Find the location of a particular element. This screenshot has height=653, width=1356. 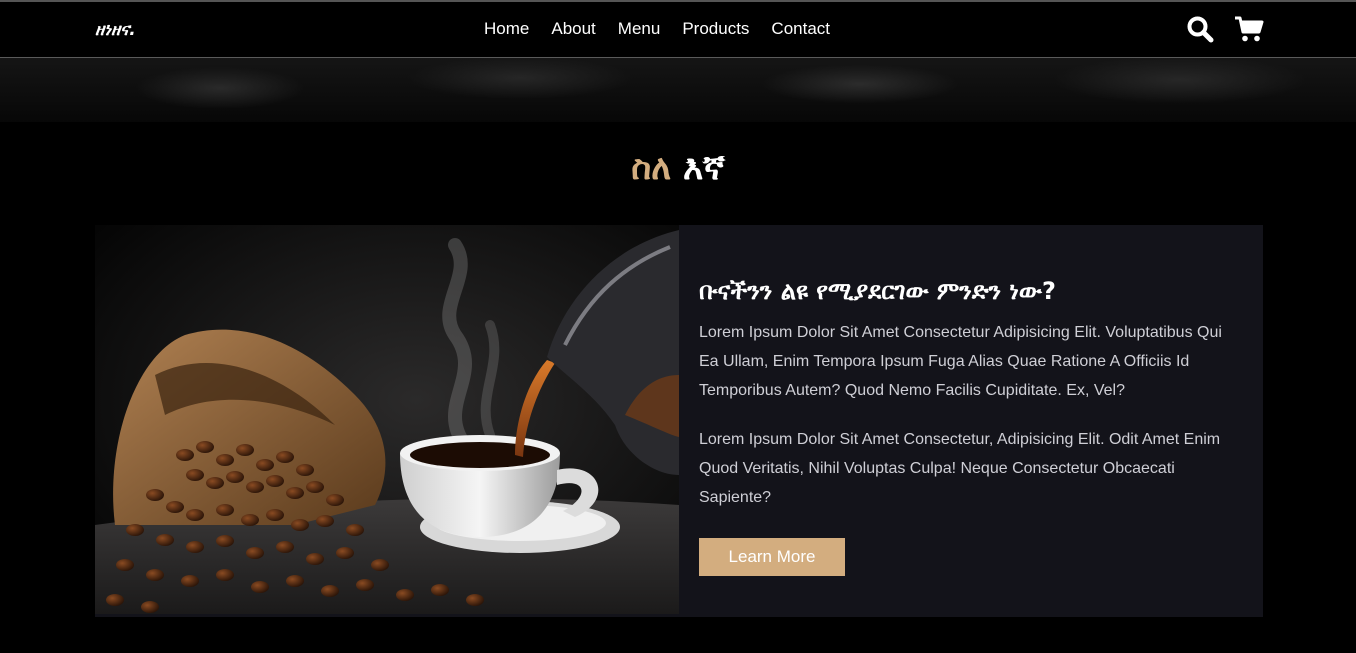

section-title-accent: ስለ is located at coordinates (651, 168).